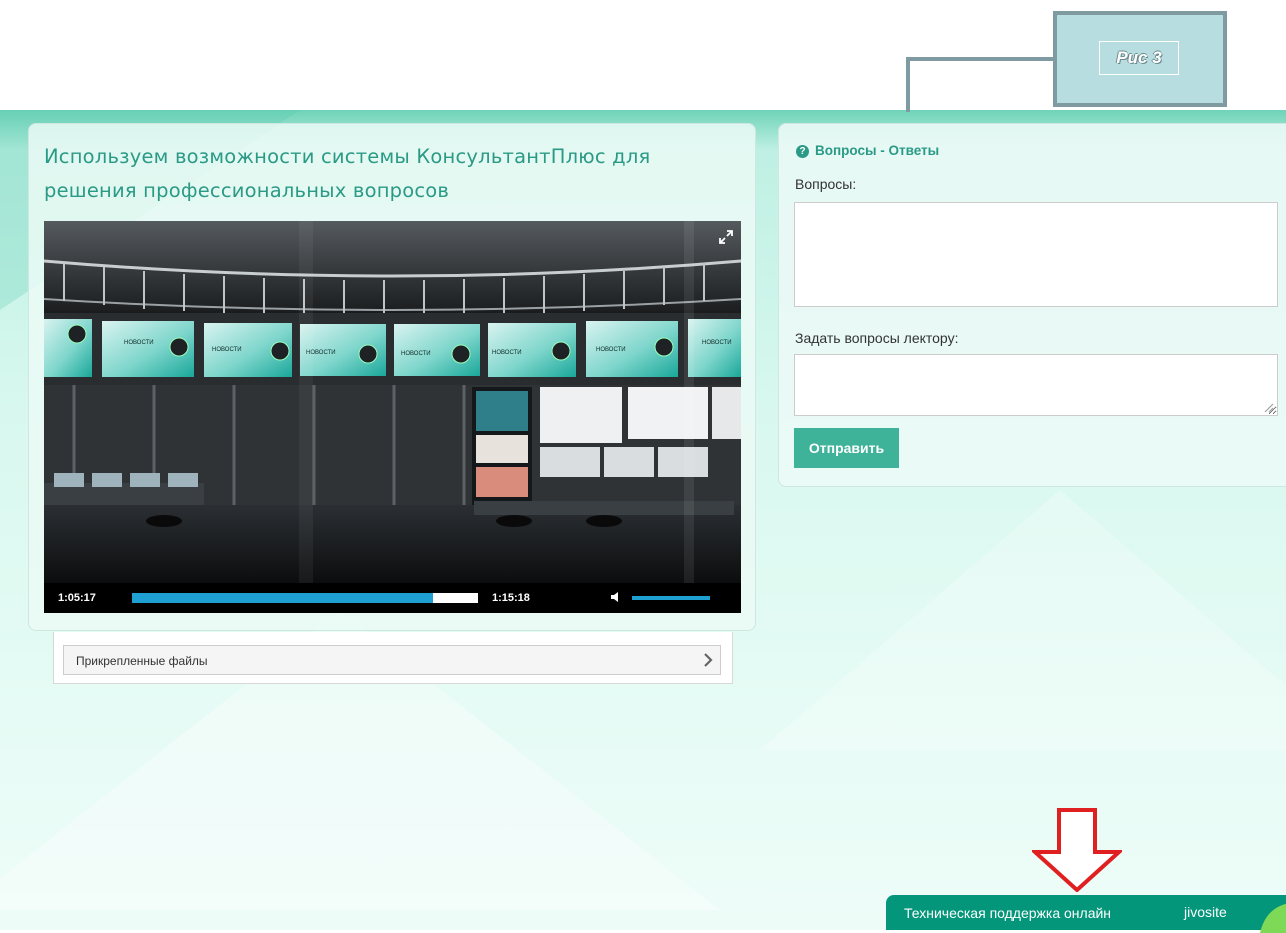 The image size is (1286, 933). What do you see at coordinates (1008, 913) in the screenshot?
I see `support-chat-label: Техническая поддержка онлайн` at bounding box center [1008, 913].